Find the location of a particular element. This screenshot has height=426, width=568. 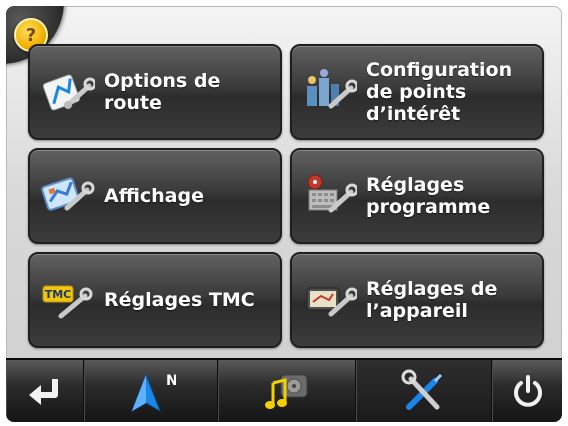

tmc-icon: TMC is located at coordinates (67, 300).